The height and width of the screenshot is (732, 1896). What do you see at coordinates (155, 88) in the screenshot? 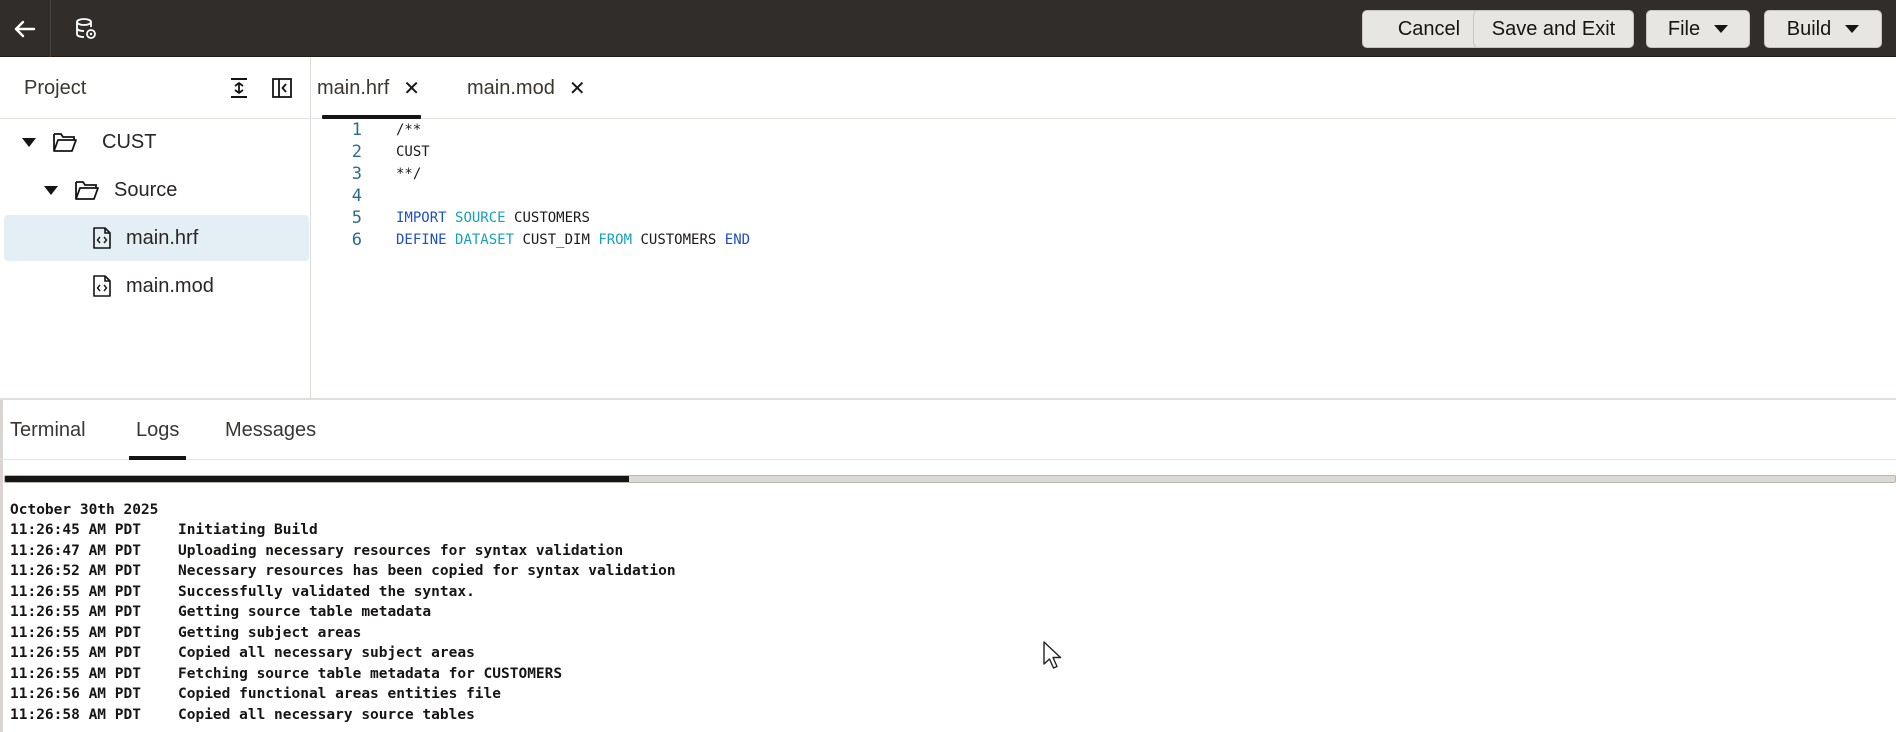
I see `project-panel-header: Project` at bounding box center [155, 88].